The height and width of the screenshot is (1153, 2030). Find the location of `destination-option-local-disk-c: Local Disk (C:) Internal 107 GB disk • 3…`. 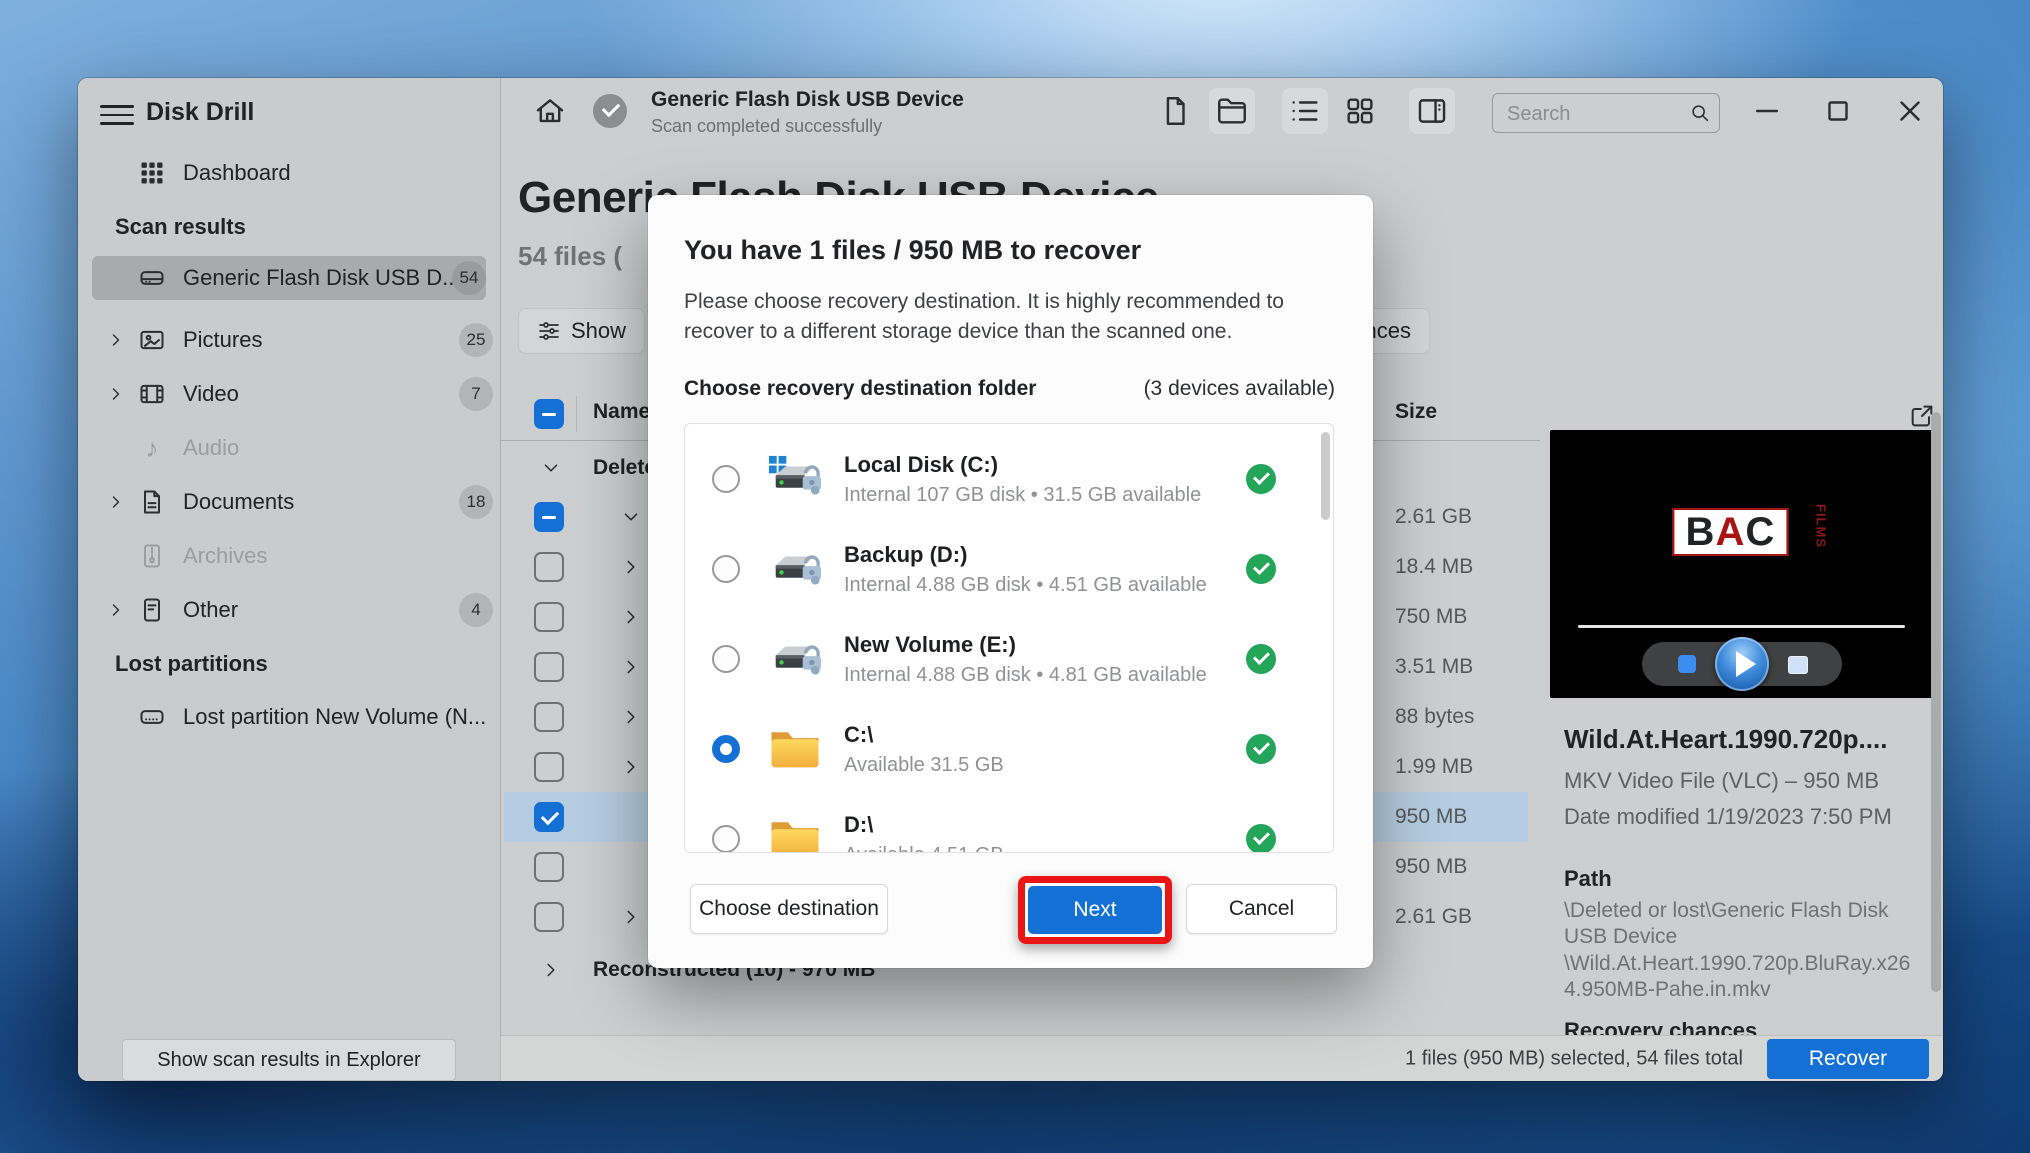

destination-option-local-disk-c: Local Disk (C:) Internal 107 GB disk • 3… is located at coordinates (1009, 479).